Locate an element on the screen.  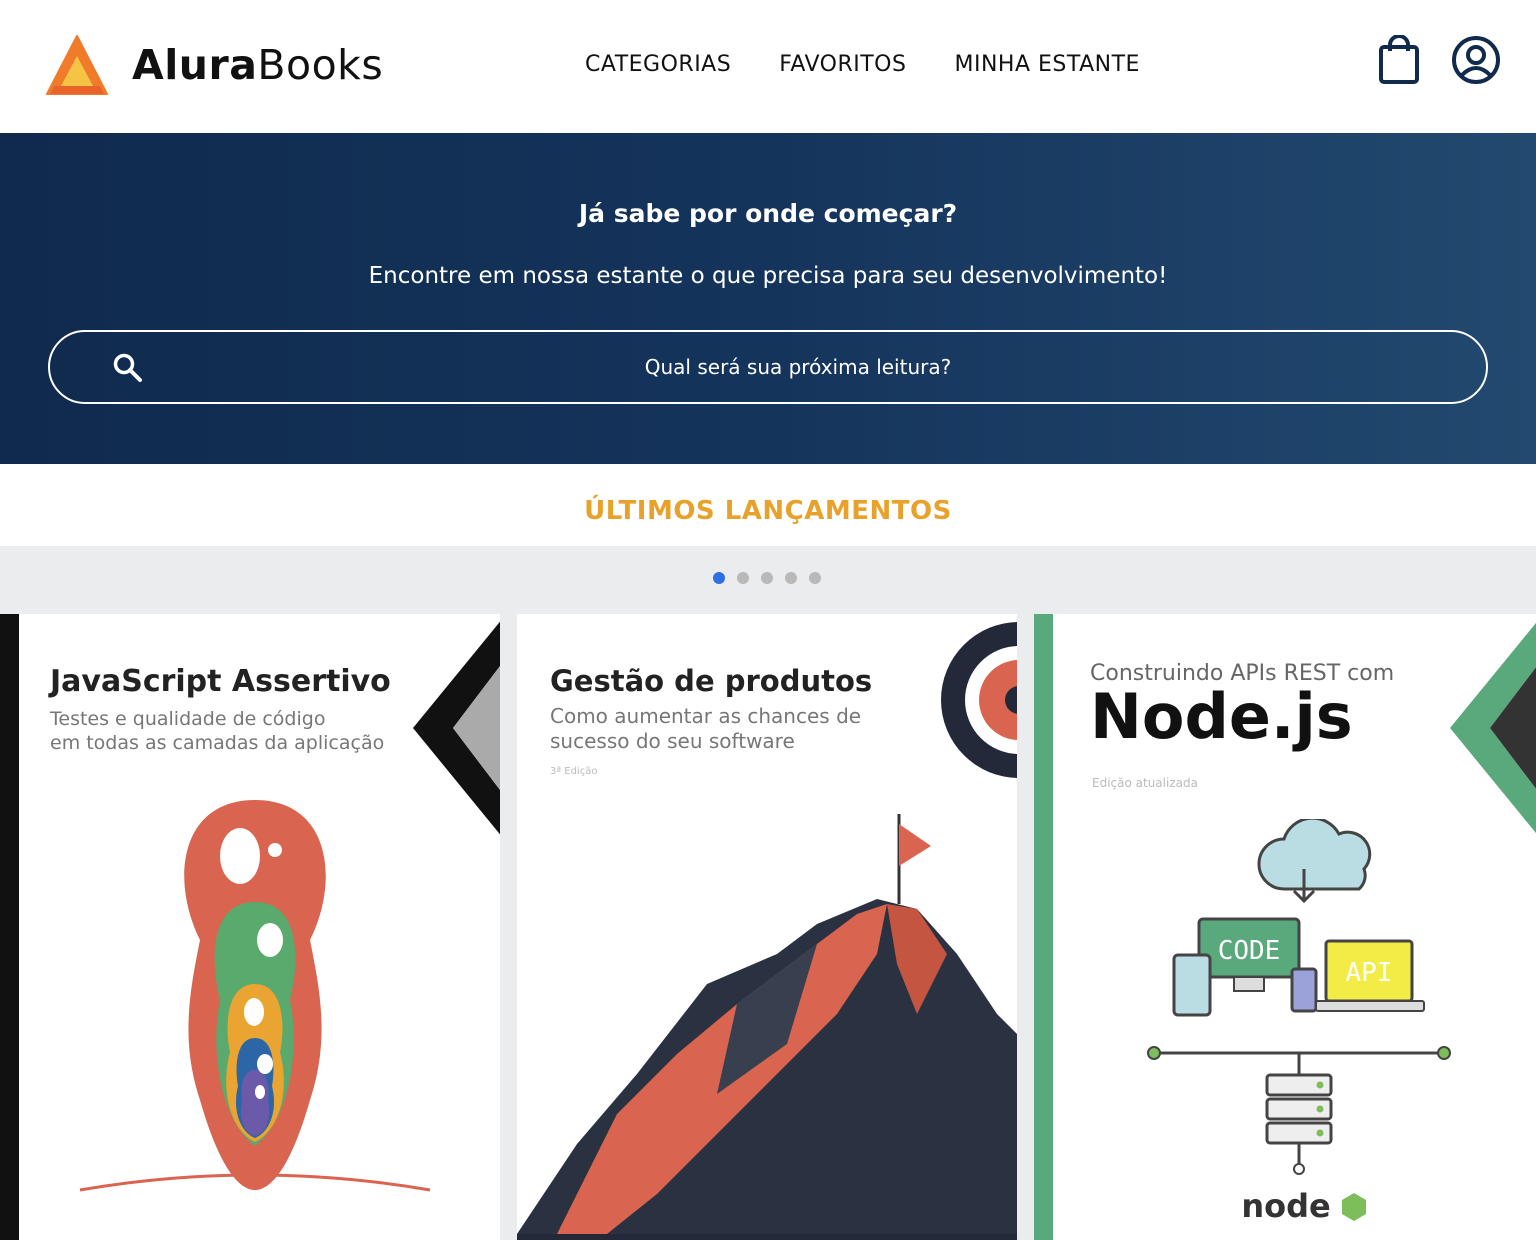
shopping-bag-icon is located at coordinates (1399, 60).